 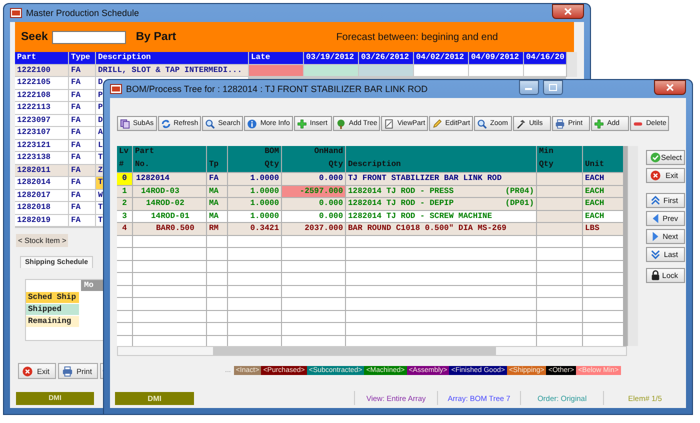 What do you see at coordinates (655, 218) in the screenshot?
I see `left-arrow-icon` at bounding box center [655, 218].